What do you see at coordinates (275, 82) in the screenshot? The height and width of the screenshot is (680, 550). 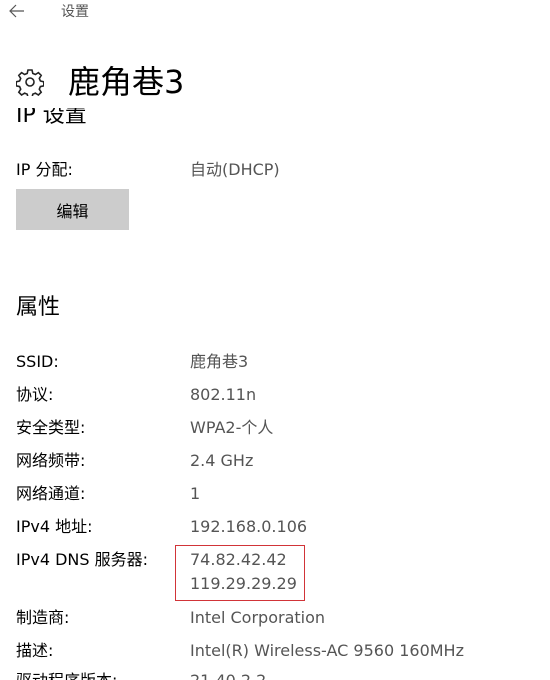 I see `page-header: 鹿角巷3` at bounding box center [275, 82].